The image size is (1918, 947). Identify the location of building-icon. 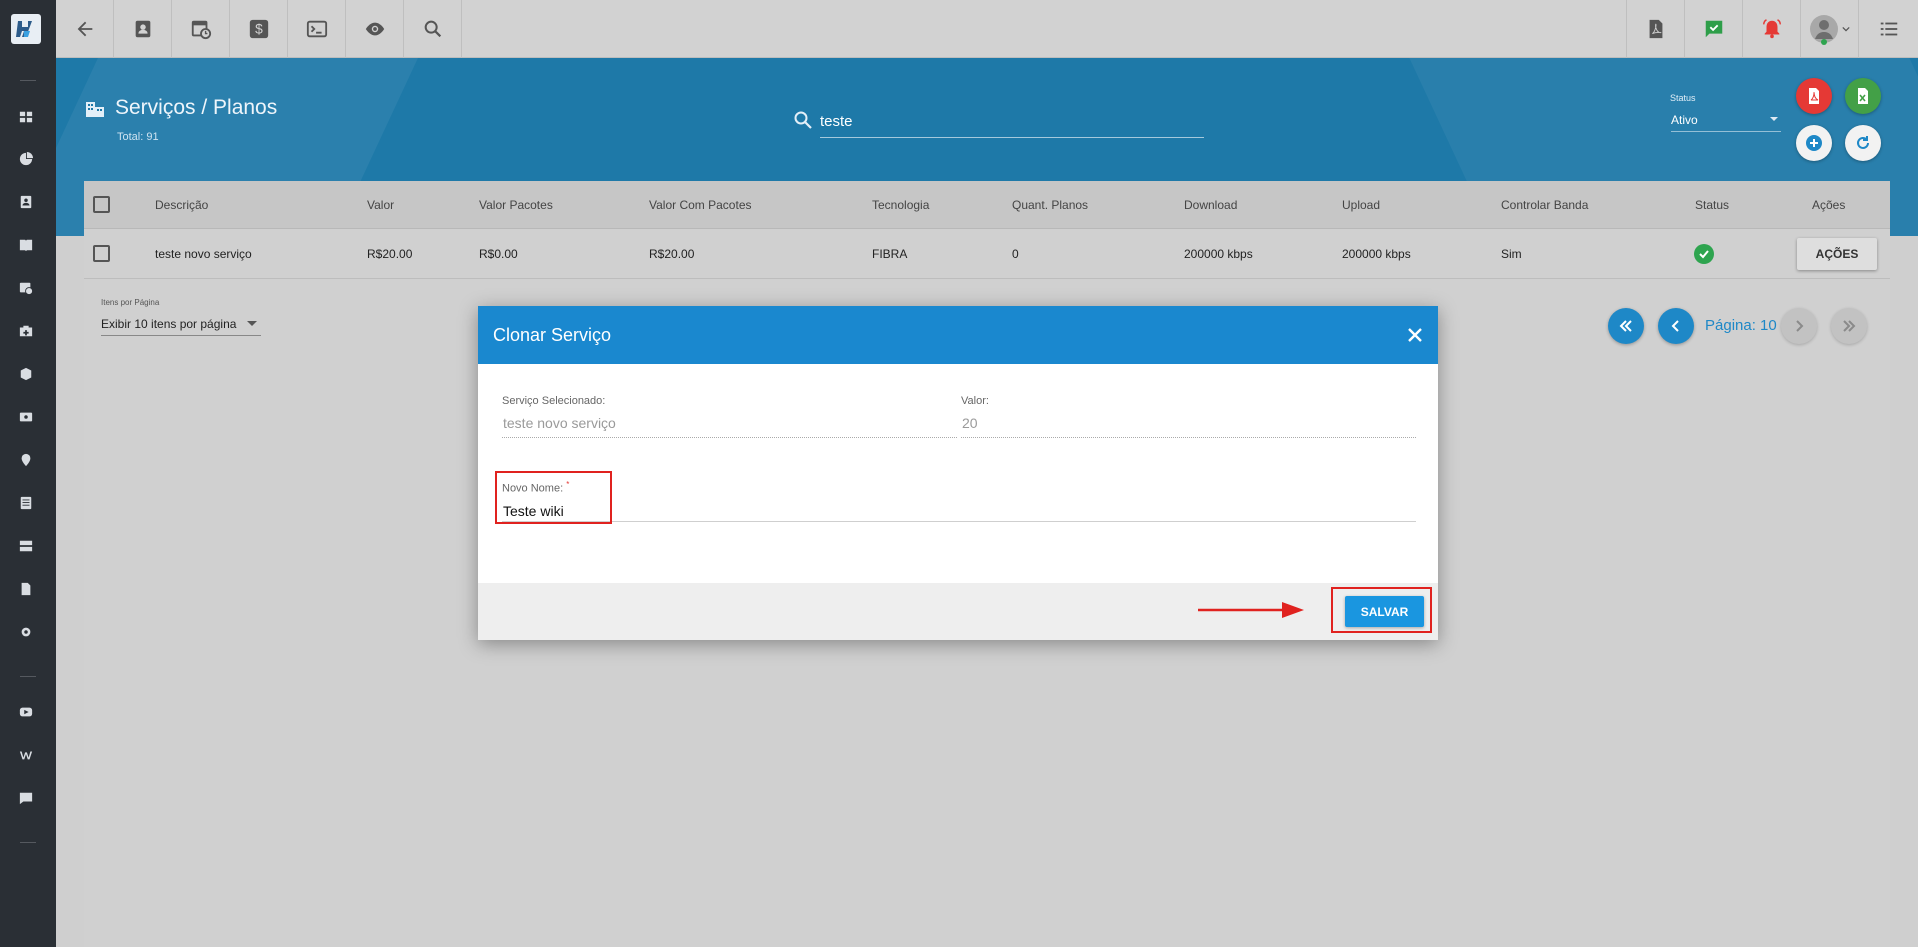
(95, 109).